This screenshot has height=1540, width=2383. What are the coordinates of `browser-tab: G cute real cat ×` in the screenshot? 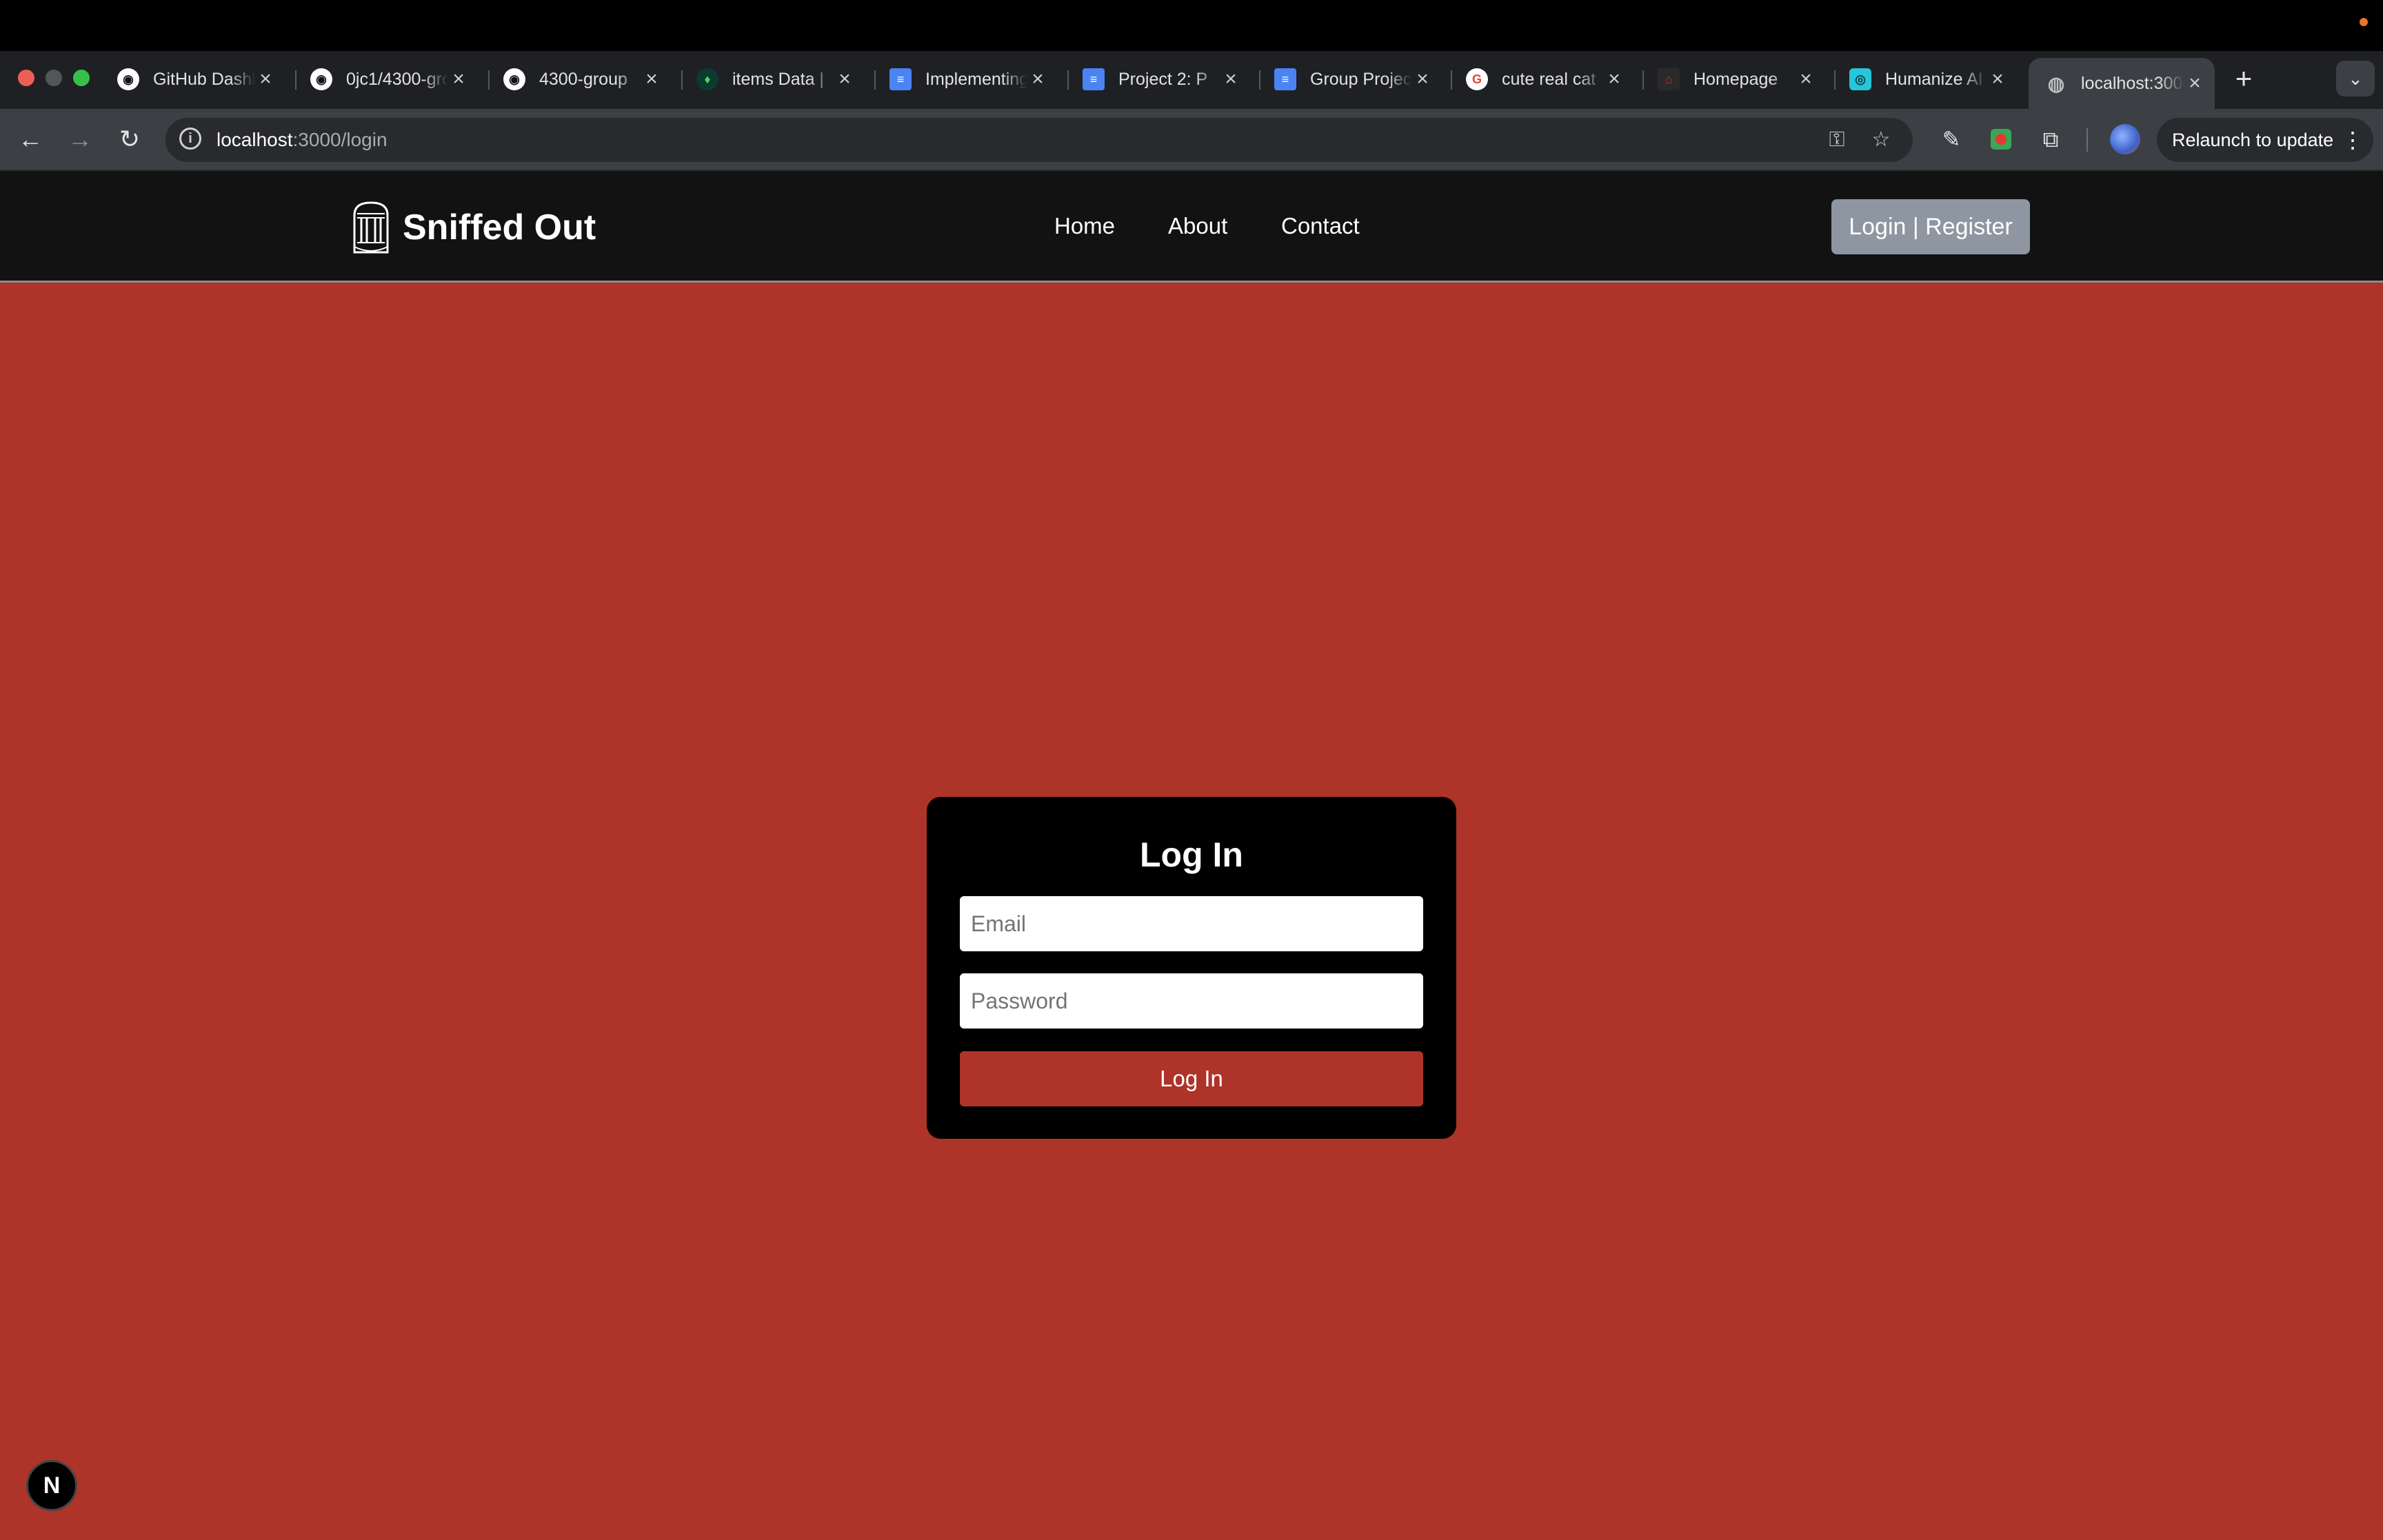 It's located at (1541, 80).